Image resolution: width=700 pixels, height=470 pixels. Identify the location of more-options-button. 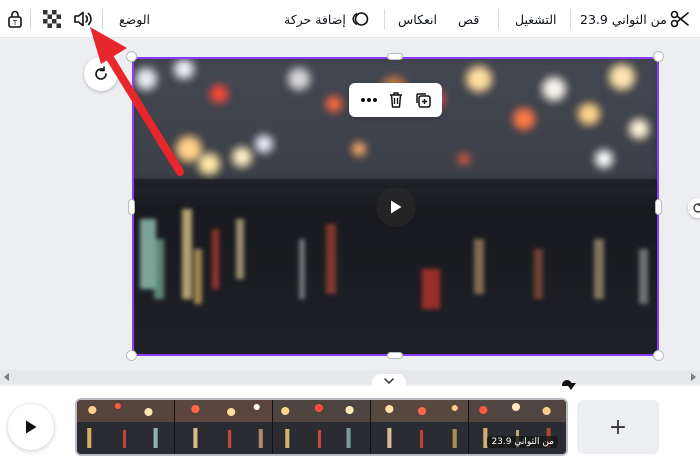
(369, 100).